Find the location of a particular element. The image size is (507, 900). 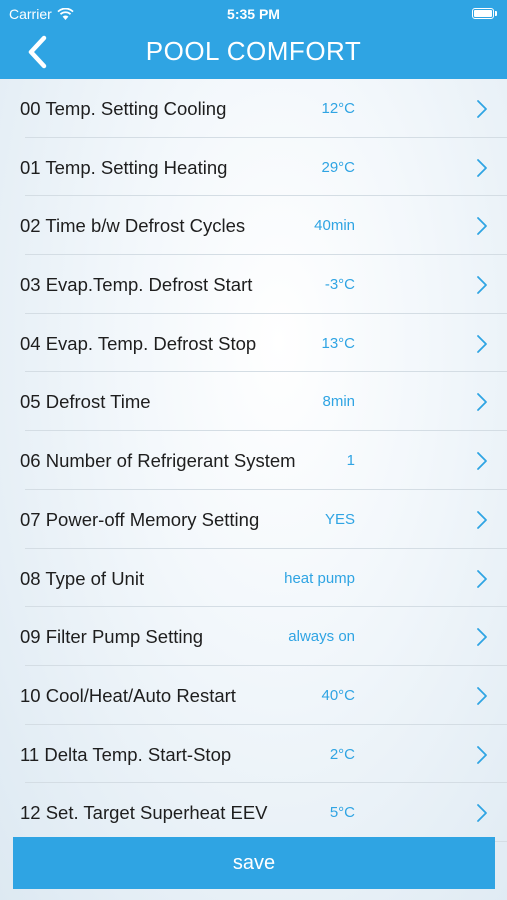

settings-row: 11 Delta Temp. Start-Stop 2°C is located at coordinates (253, 754).